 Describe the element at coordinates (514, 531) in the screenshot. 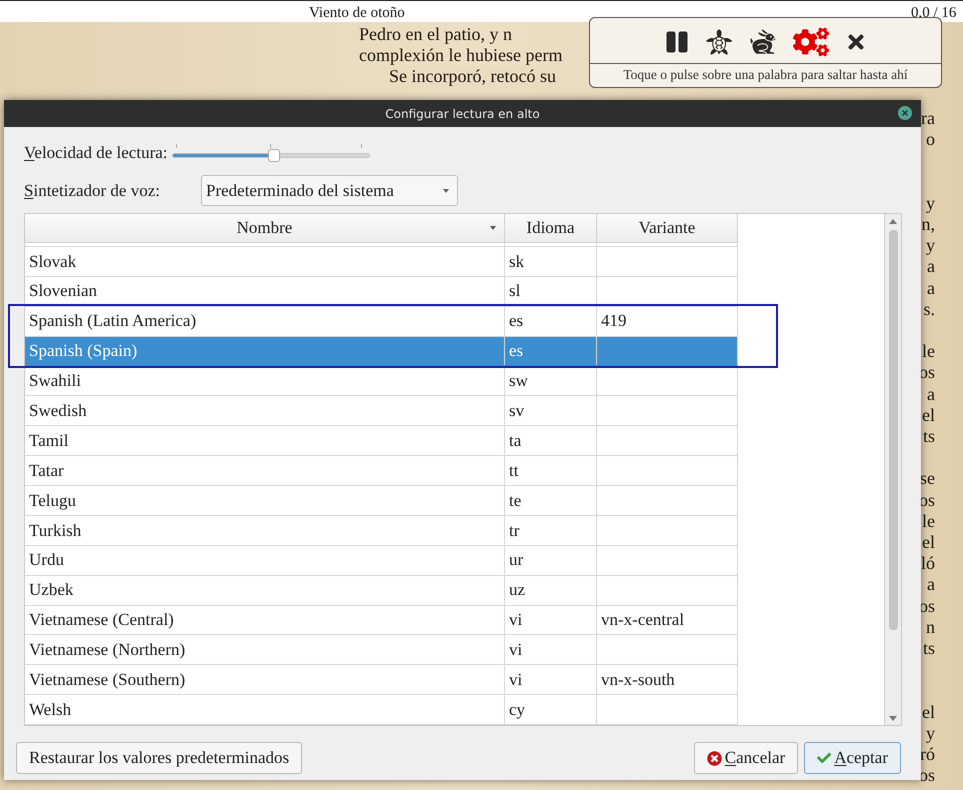

I see `table-cell-text: tr` at that location.